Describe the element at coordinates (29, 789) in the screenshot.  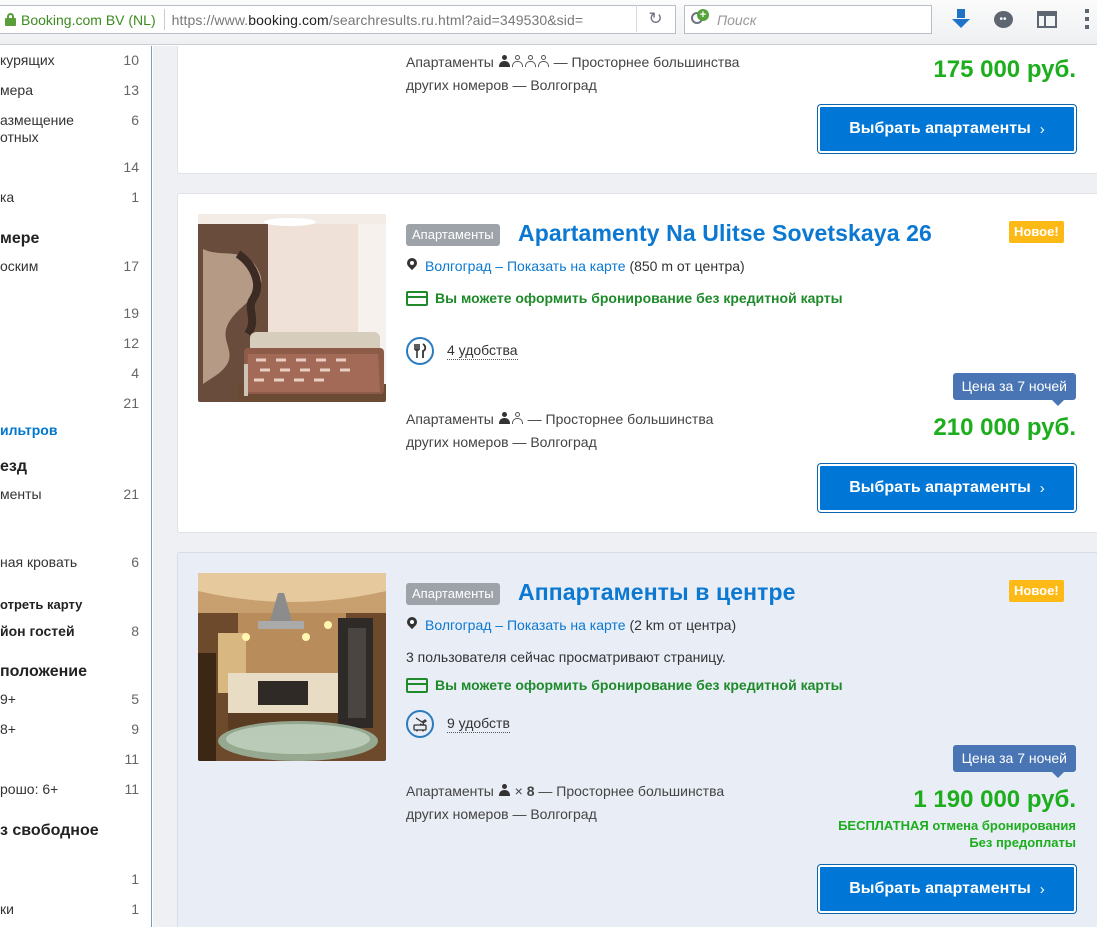
I see `filter-label: рошо: 6+` at that location.